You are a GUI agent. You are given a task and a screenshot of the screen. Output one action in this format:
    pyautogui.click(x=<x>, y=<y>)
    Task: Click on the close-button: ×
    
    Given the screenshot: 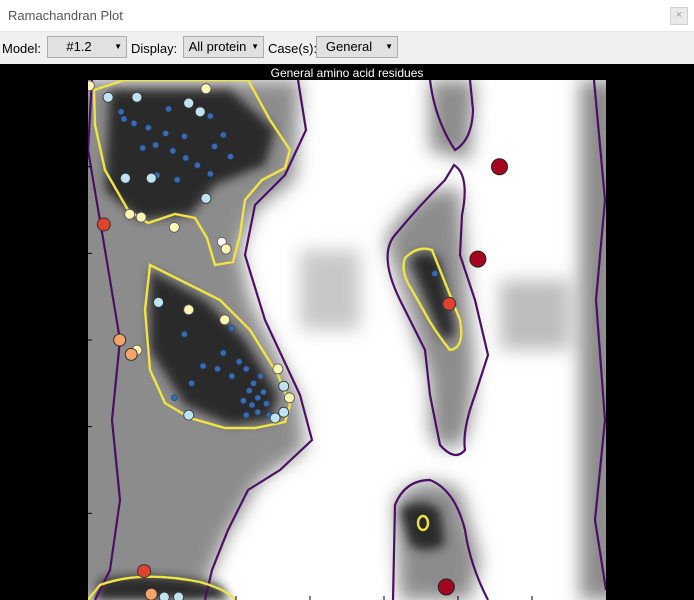 What is the action you would take?
    pyautogui.click(x=679, y=16)
    